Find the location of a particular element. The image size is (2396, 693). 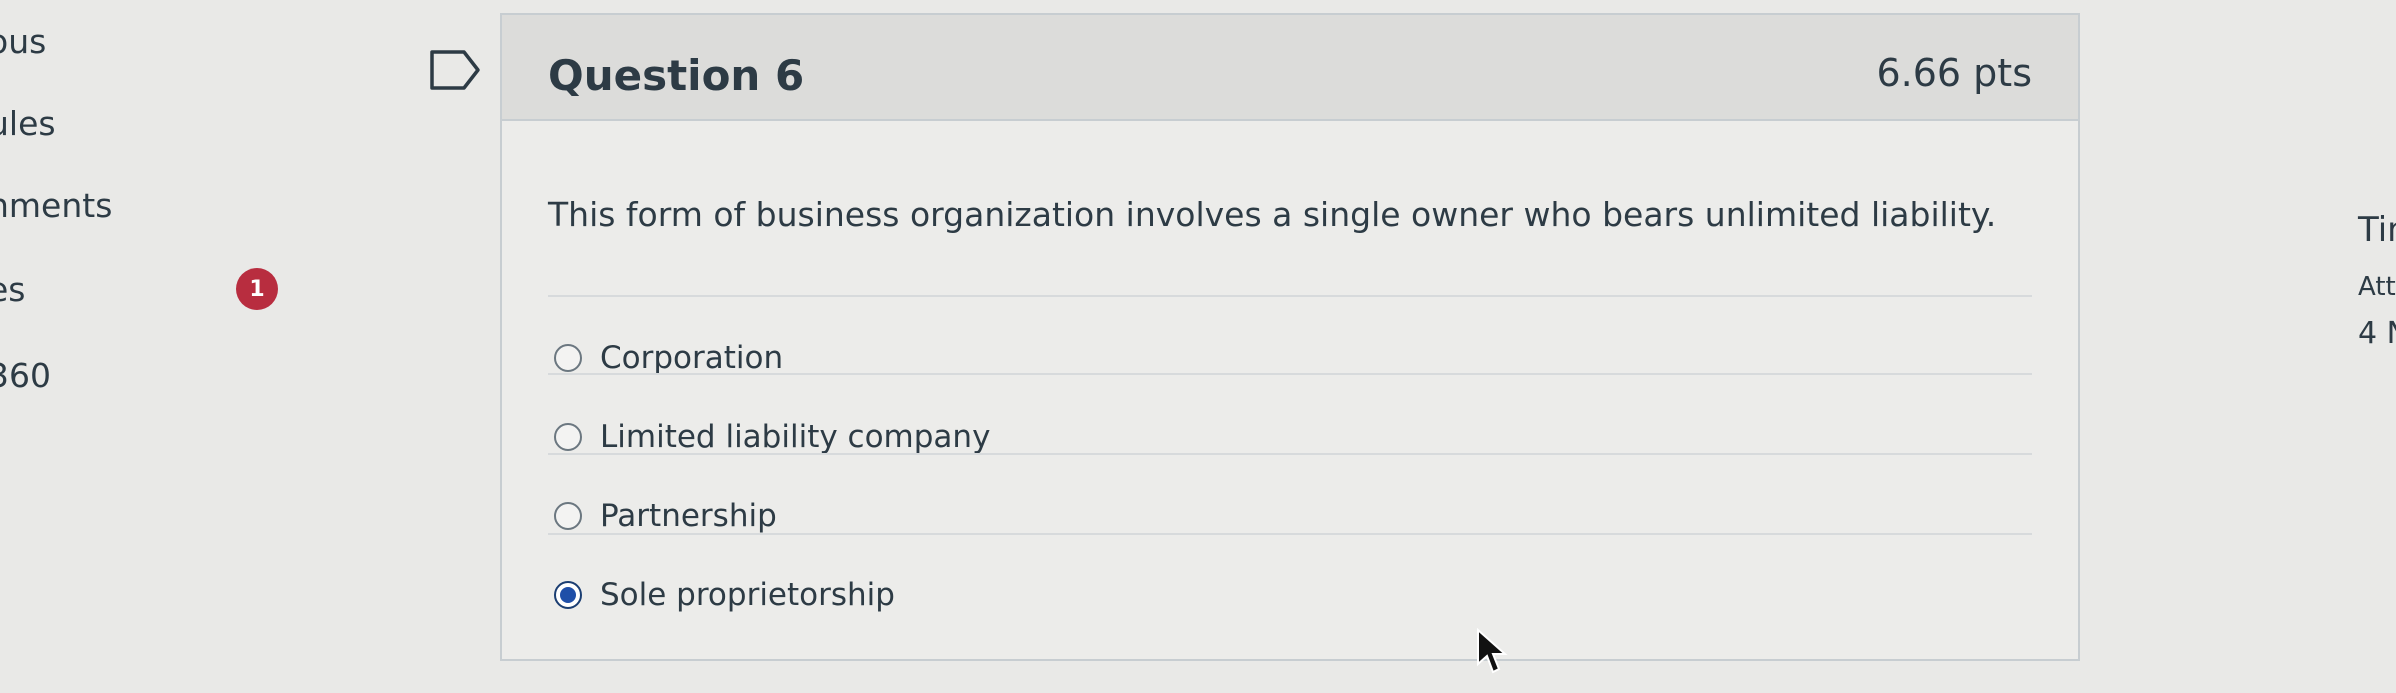

nav-item-previous: ous is located at coordinates (23, 41).